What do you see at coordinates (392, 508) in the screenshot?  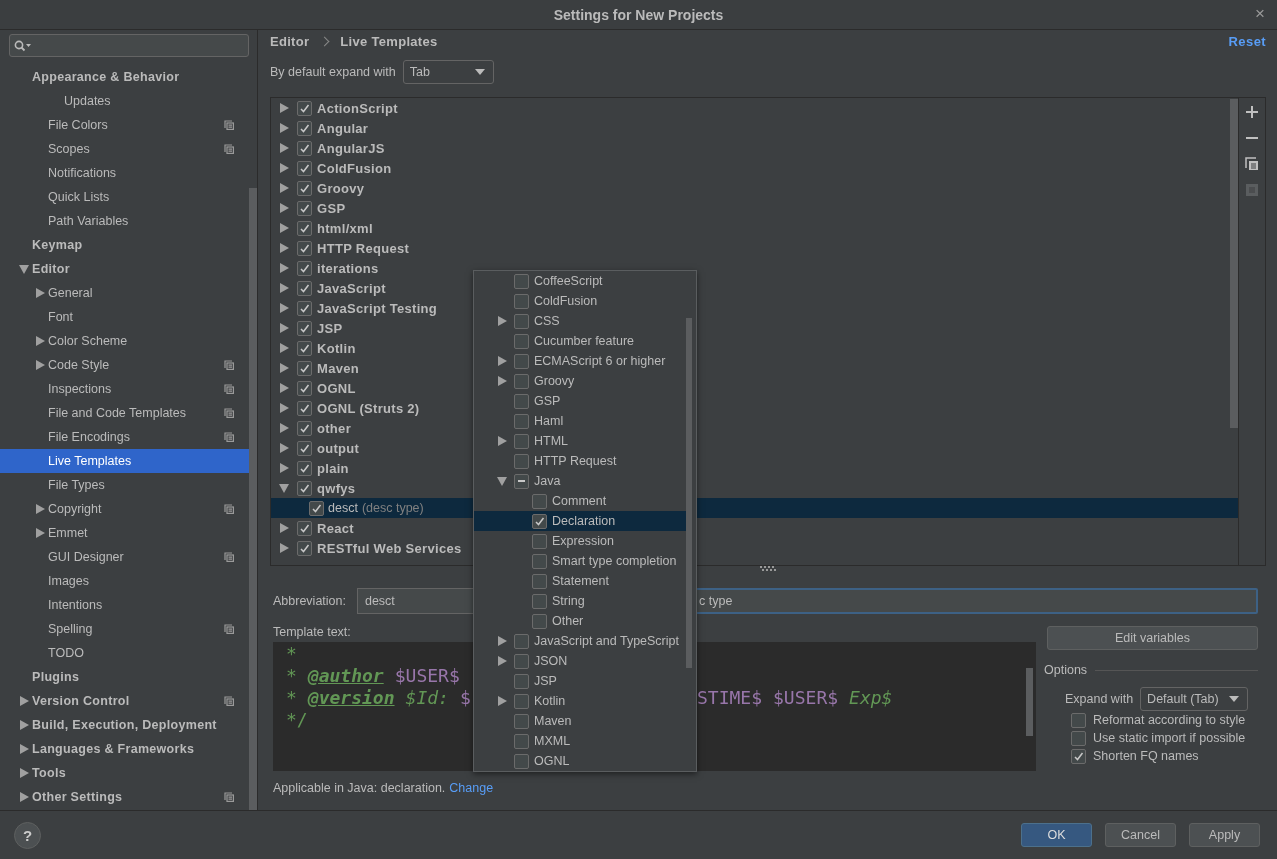 I see `template-description: (desc type)` at bounding box center [392, 508].